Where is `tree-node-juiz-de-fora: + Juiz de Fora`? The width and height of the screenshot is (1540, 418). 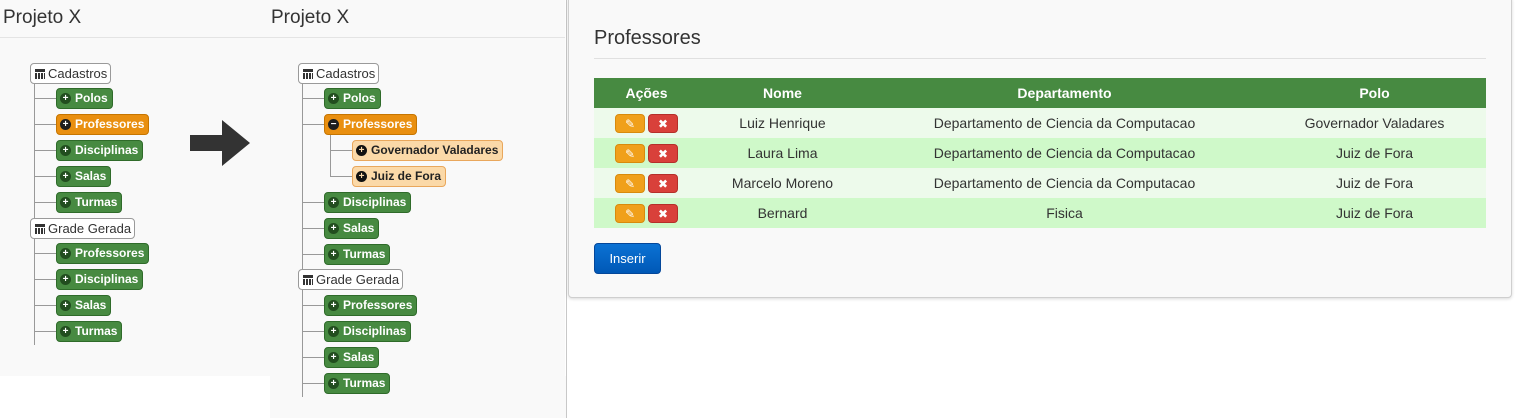 tree-node-juiz-de-fora: + Juiz de Fora is located at coordinates (399, 176).